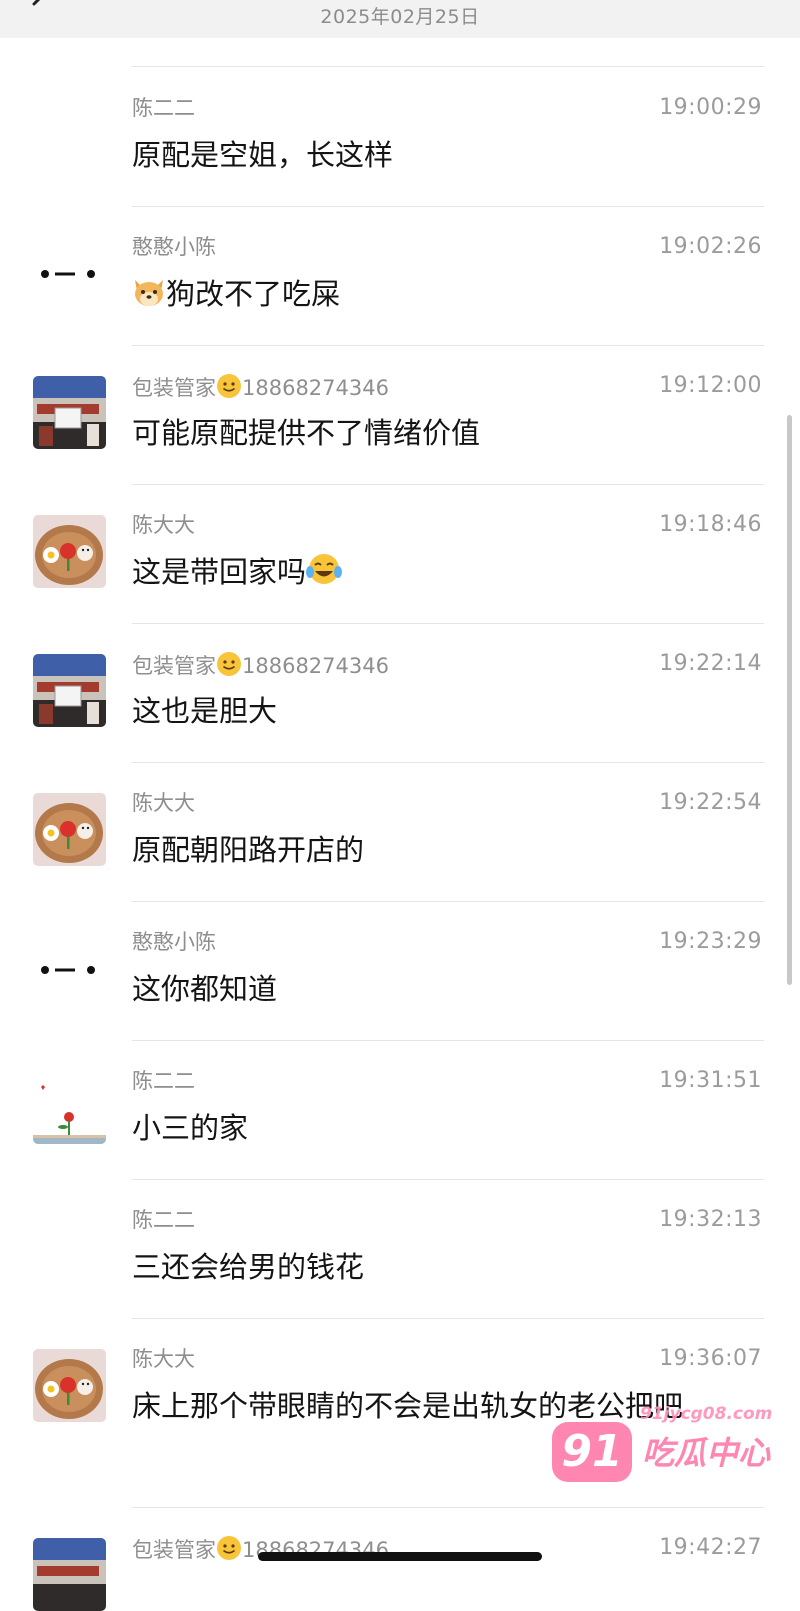 This screenshot has width=800, height=1611. I want to click on message-text: 原配朝阳路开店的, so click(248, 850).